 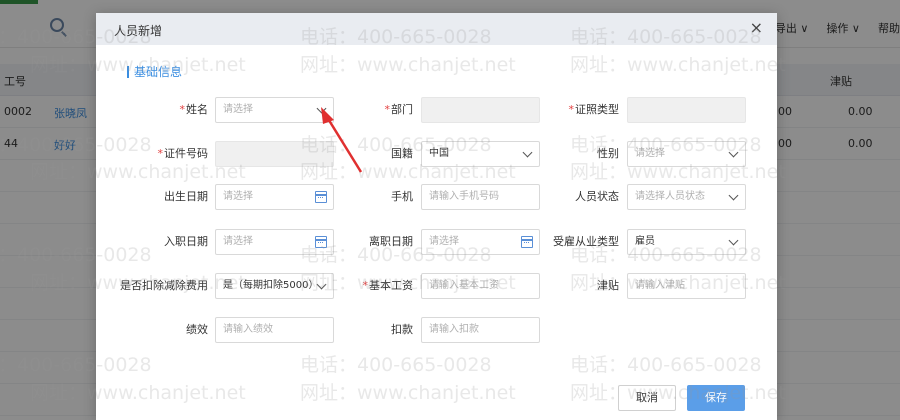 I want to click on close-icon: ×, so click(x=756, y=28).